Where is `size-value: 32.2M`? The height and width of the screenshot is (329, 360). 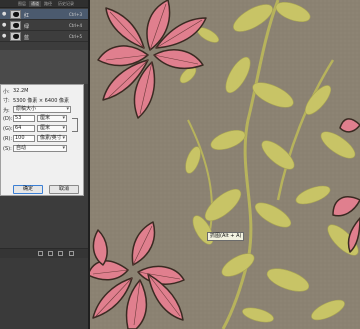
size-value: 32.2M is located at coordinates (21, 91).